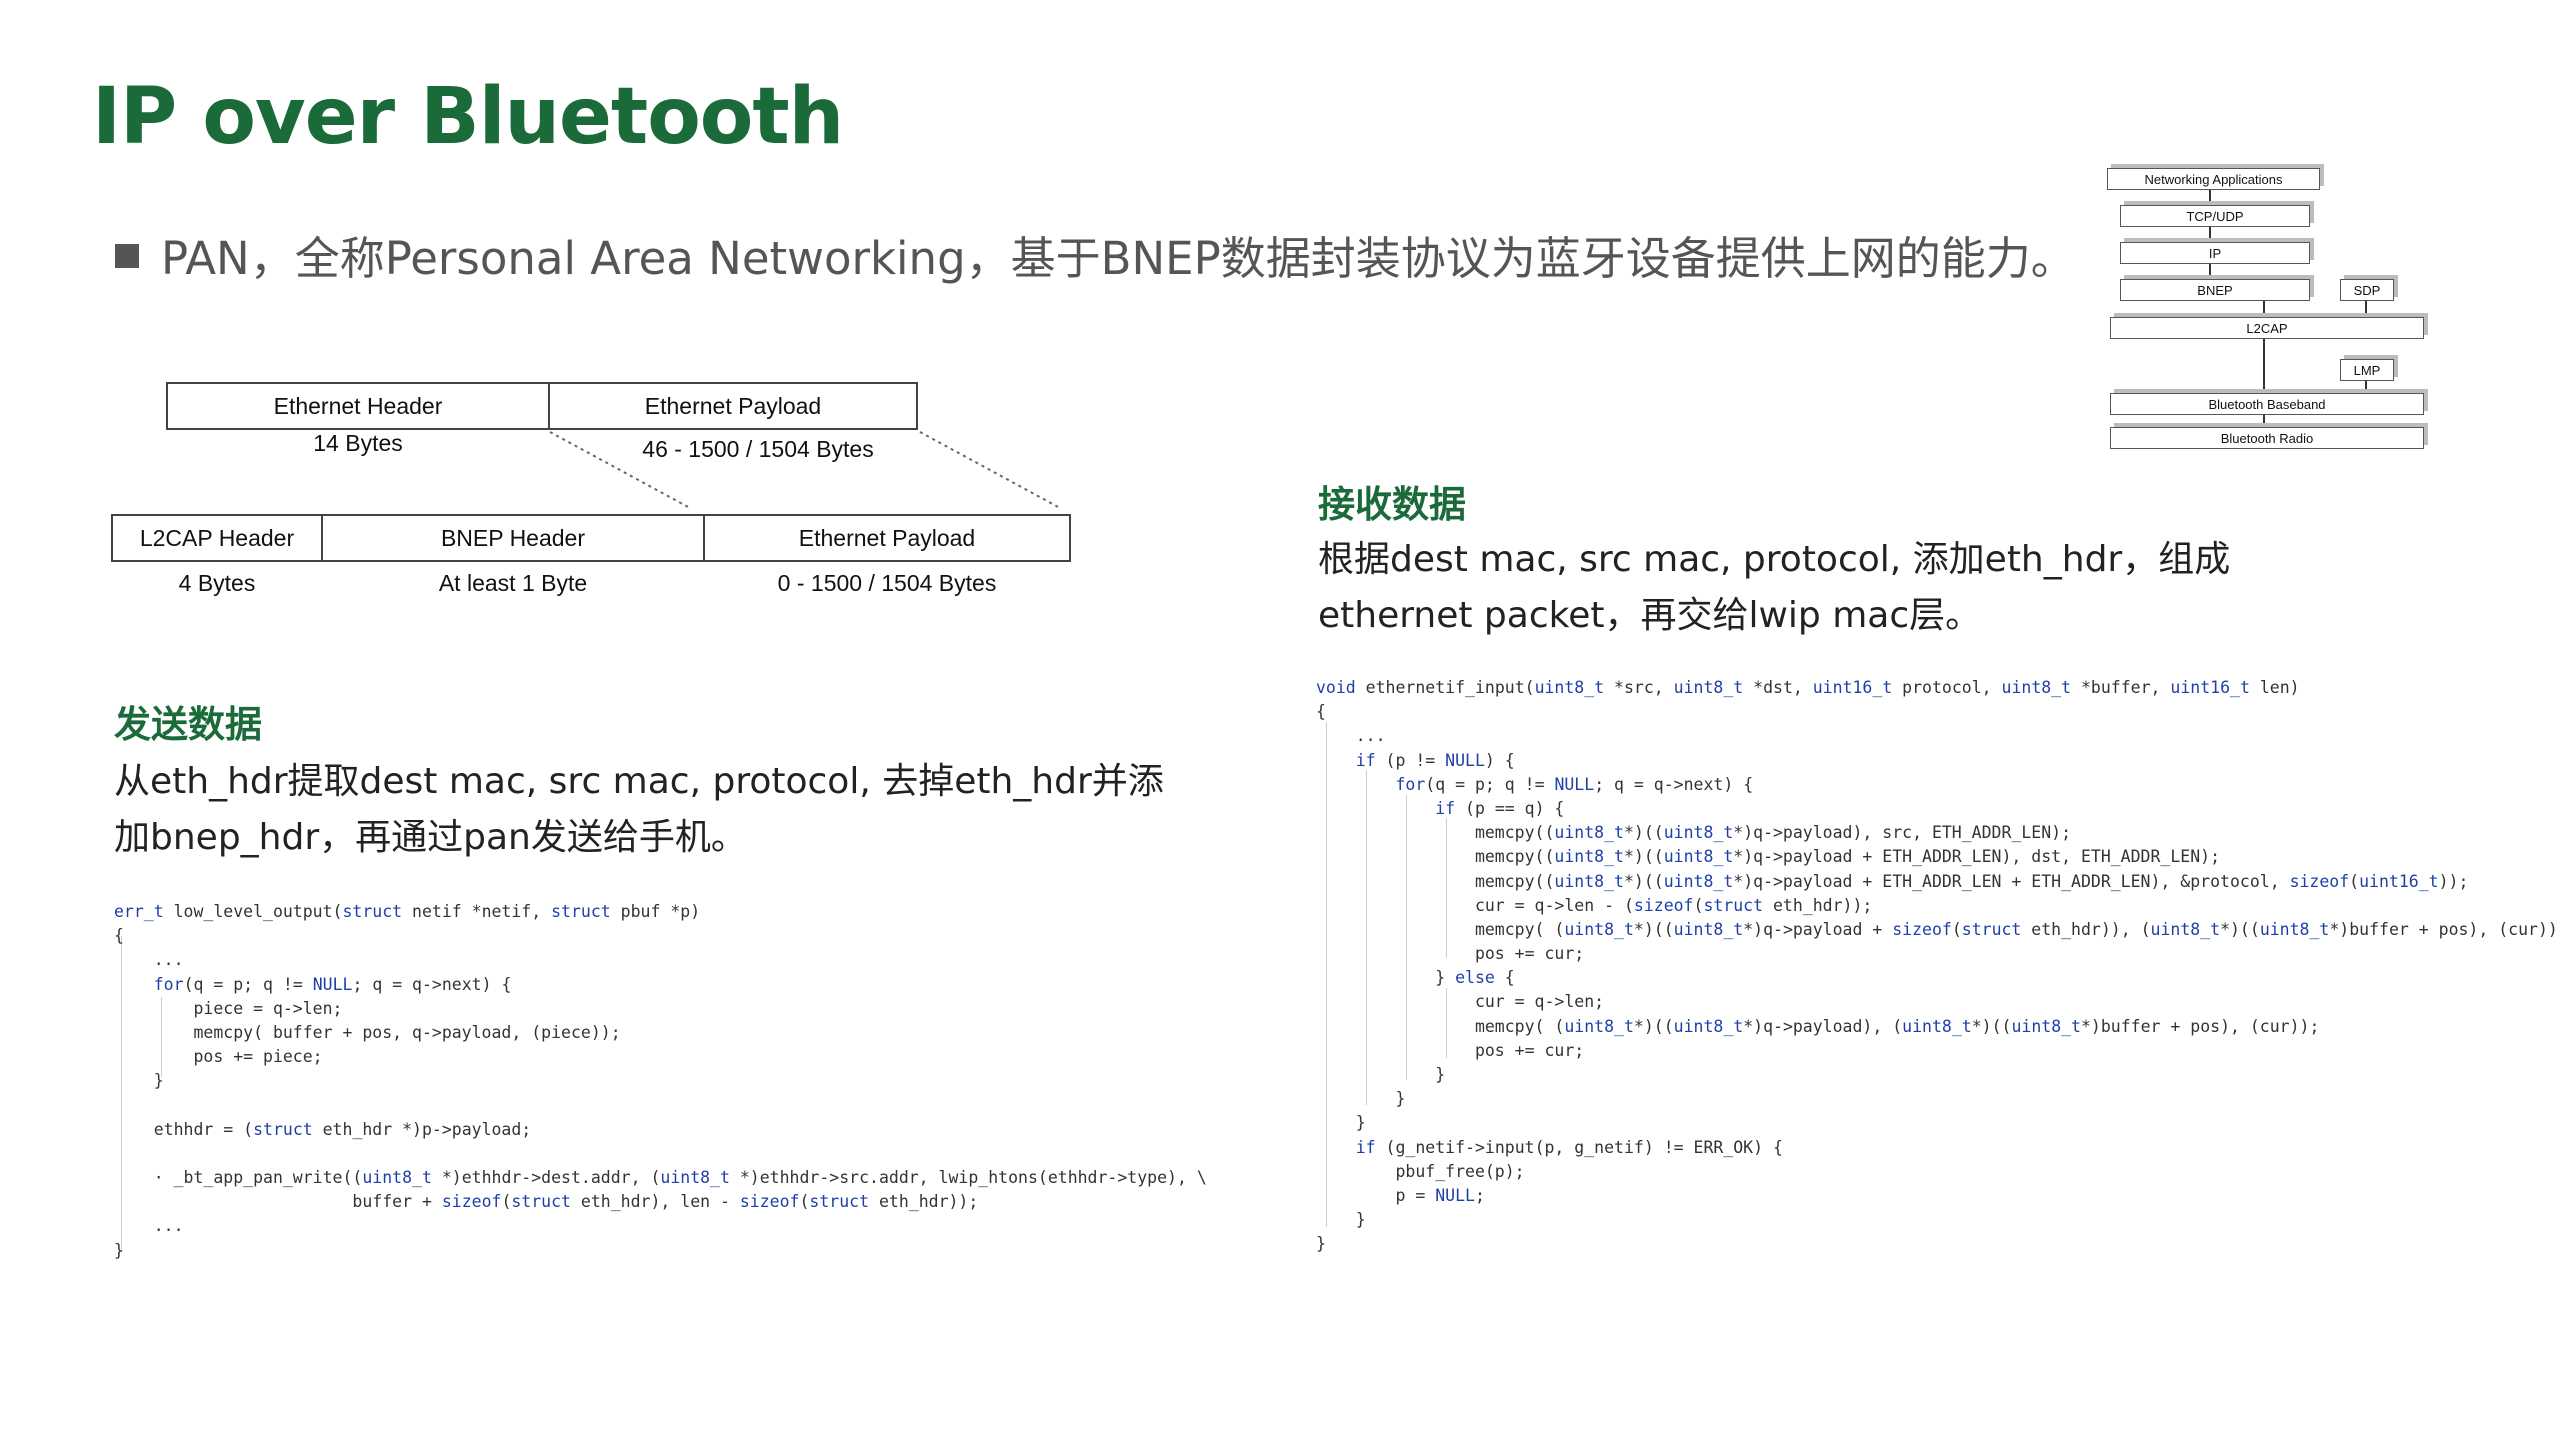 This screenshot has height=1440, width=2560. What do you see at coordinates (188, 724) in the screenshot?
I see `send-heading: 发送数据` at bounding box center [188, 724].